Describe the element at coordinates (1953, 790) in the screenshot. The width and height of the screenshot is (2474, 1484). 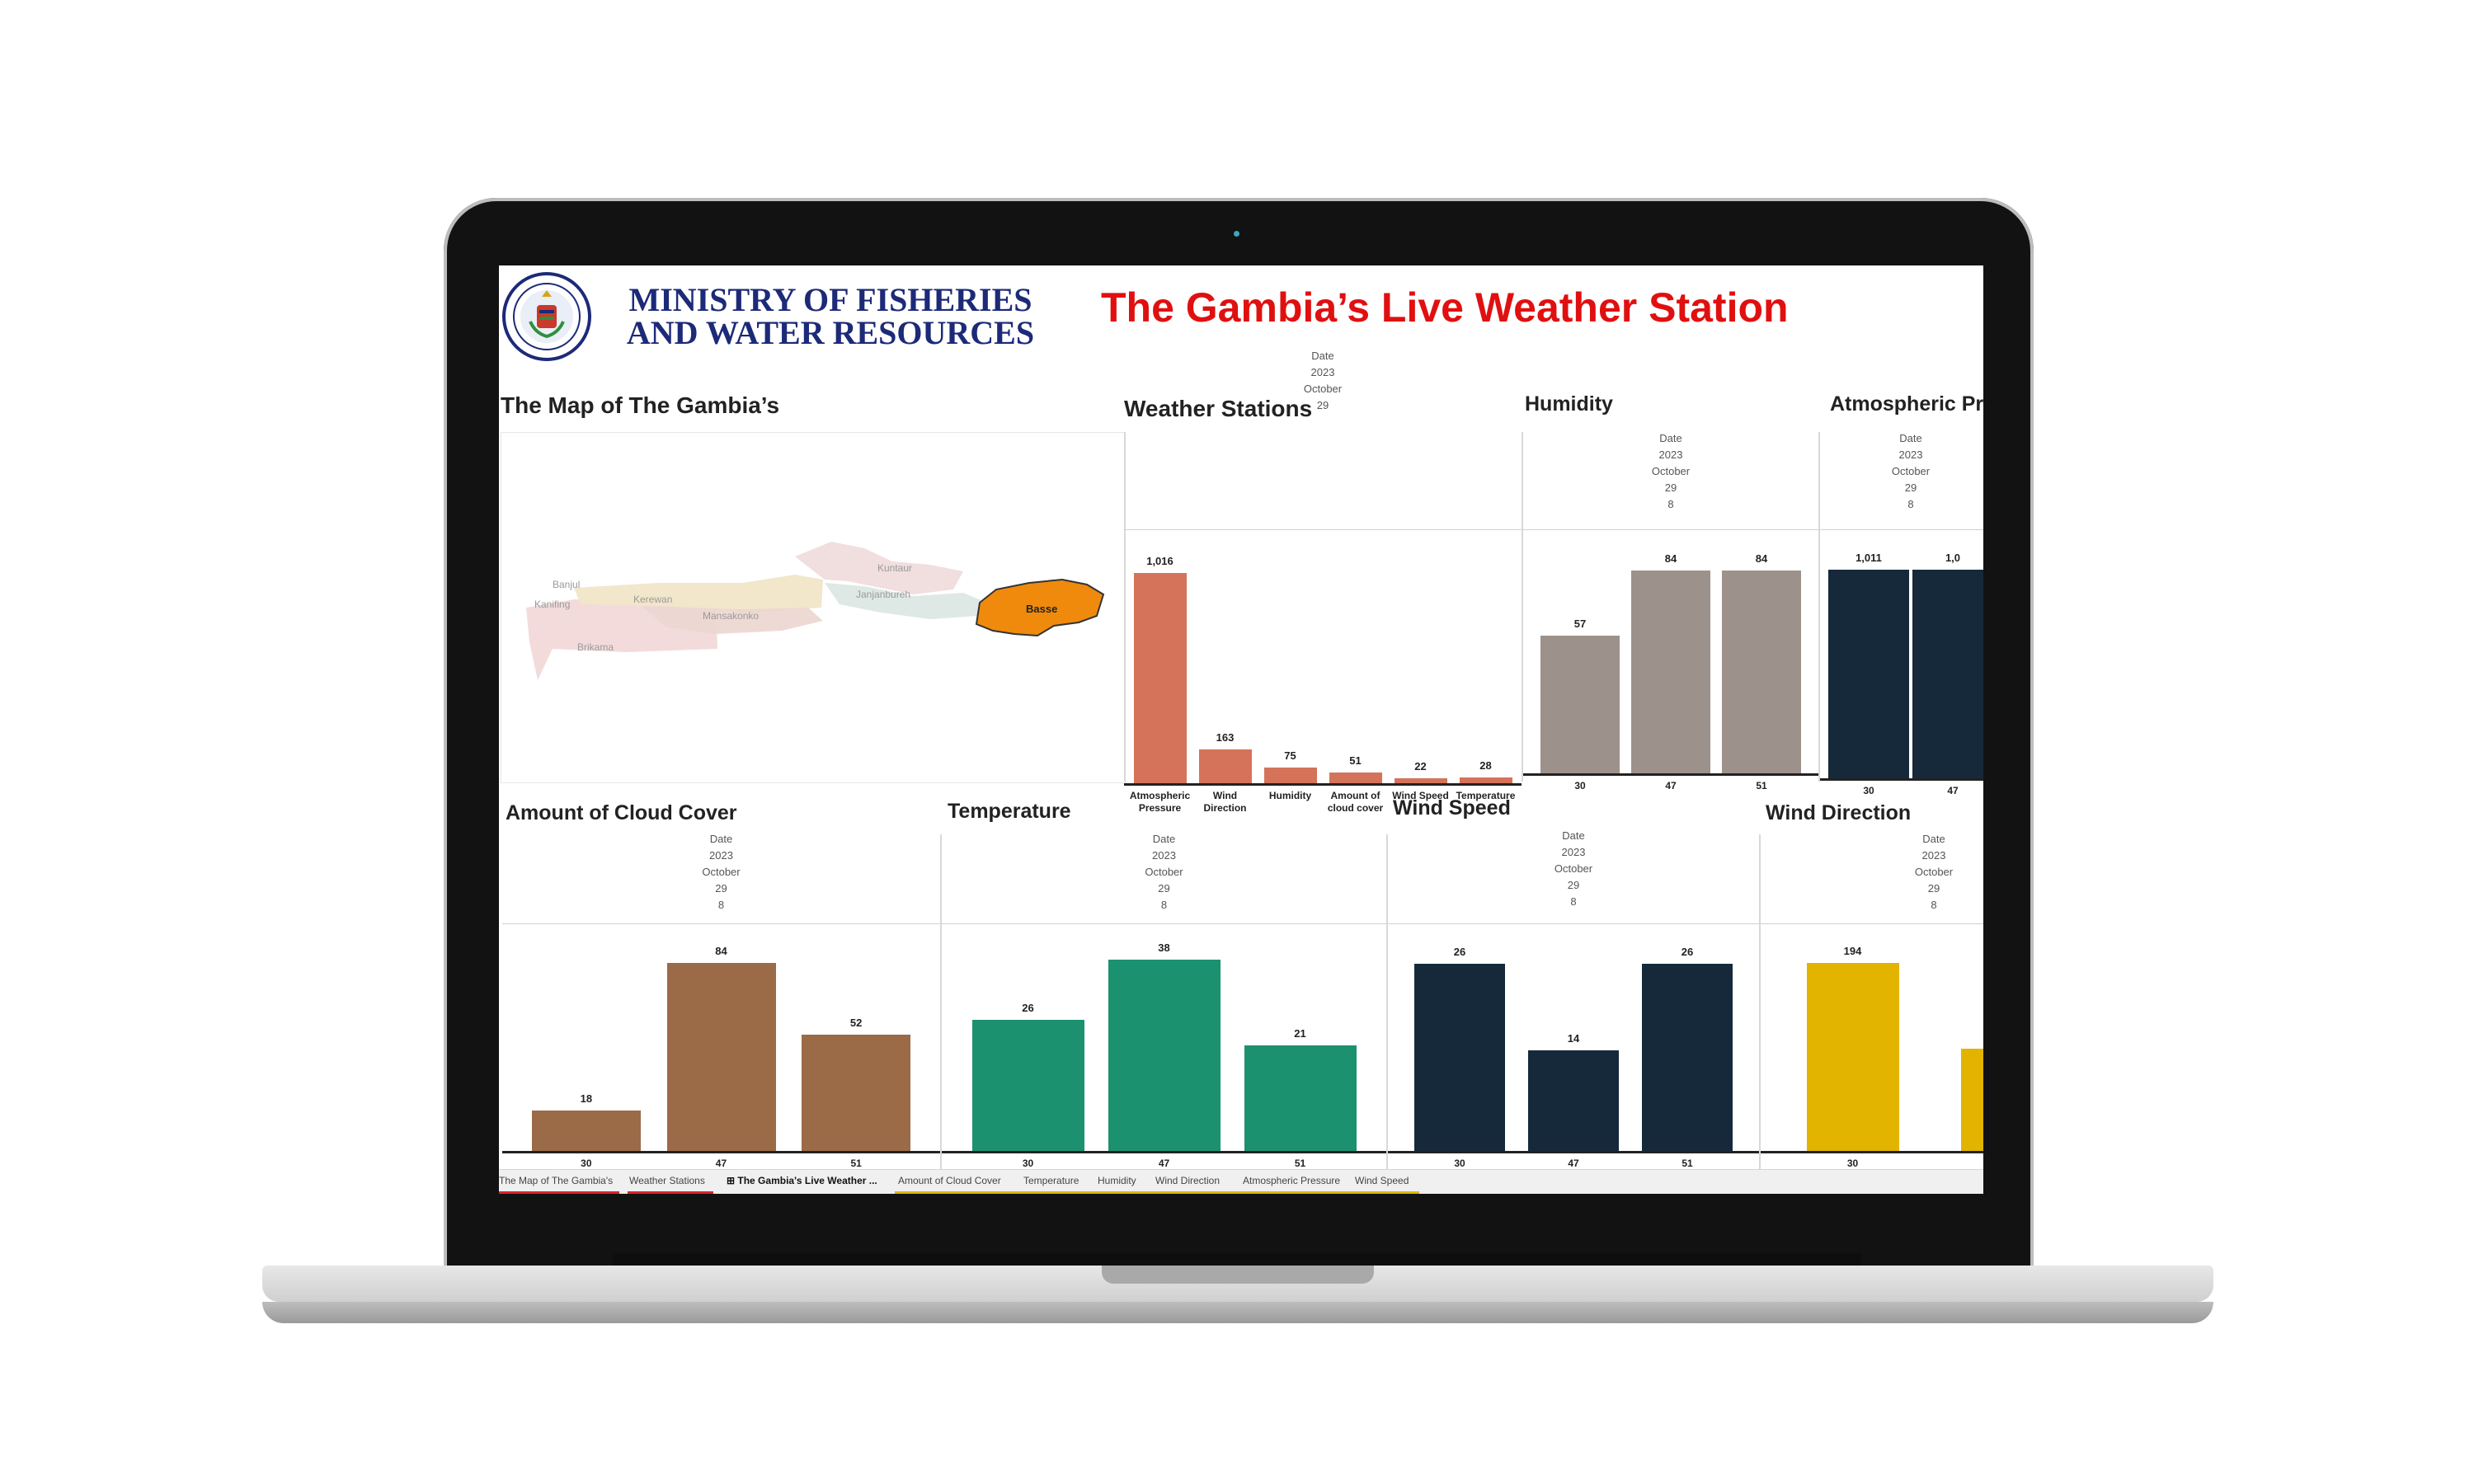
I see `atmospheric-pressure-tick-label: 47` at that location.